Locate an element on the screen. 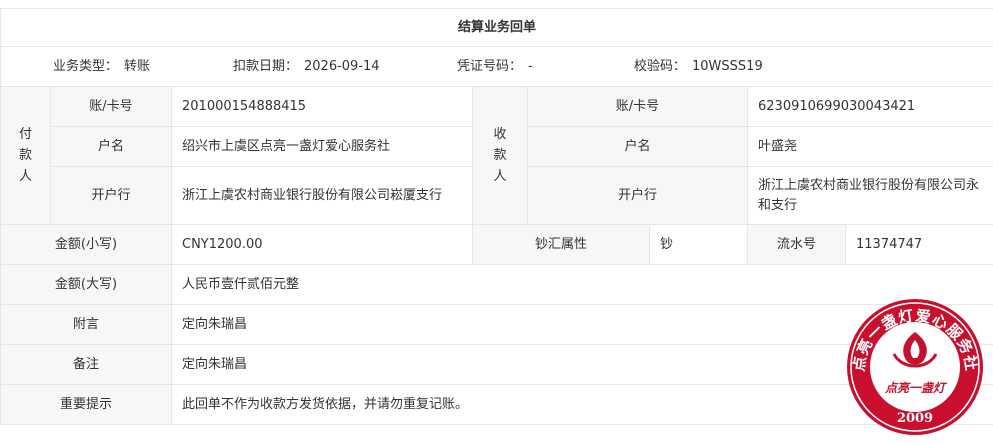 The height and width of the screenshot is (444, 993). check-code-label: 校验码： is located at coordinates (660, 66).